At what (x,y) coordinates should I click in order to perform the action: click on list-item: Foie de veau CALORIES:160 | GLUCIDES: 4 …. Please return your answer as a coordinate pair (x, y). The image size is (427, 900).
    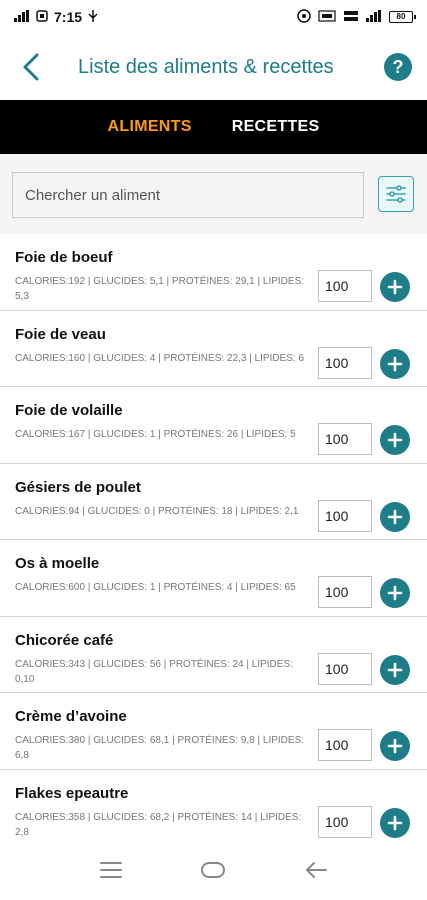
    Looking at the image, I should click on (213, 348).